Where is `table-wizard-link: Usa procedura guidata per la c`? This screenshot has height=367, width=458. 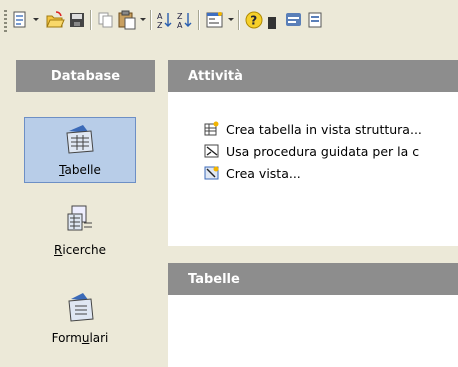 table-wizard-link: Usa procedura guidata per la c is located at coordinates (311, 151).